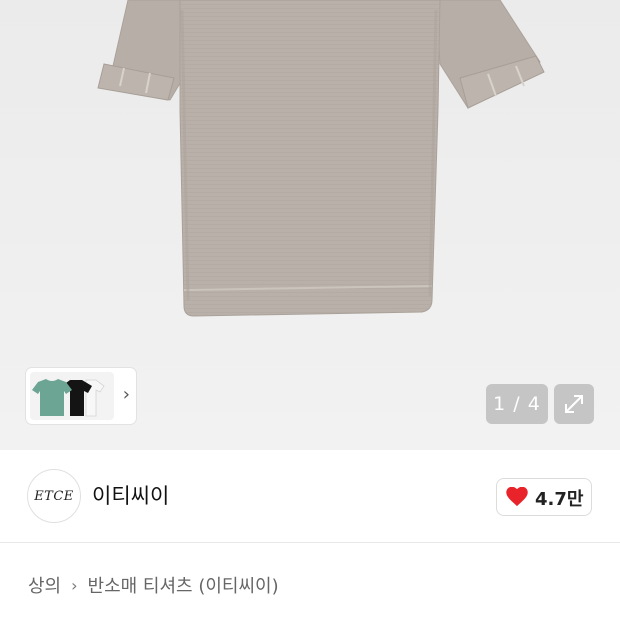 Image resolution: width=620 pixels, height=620 pixels. I want to click on heart-icon, so click(517, 497).